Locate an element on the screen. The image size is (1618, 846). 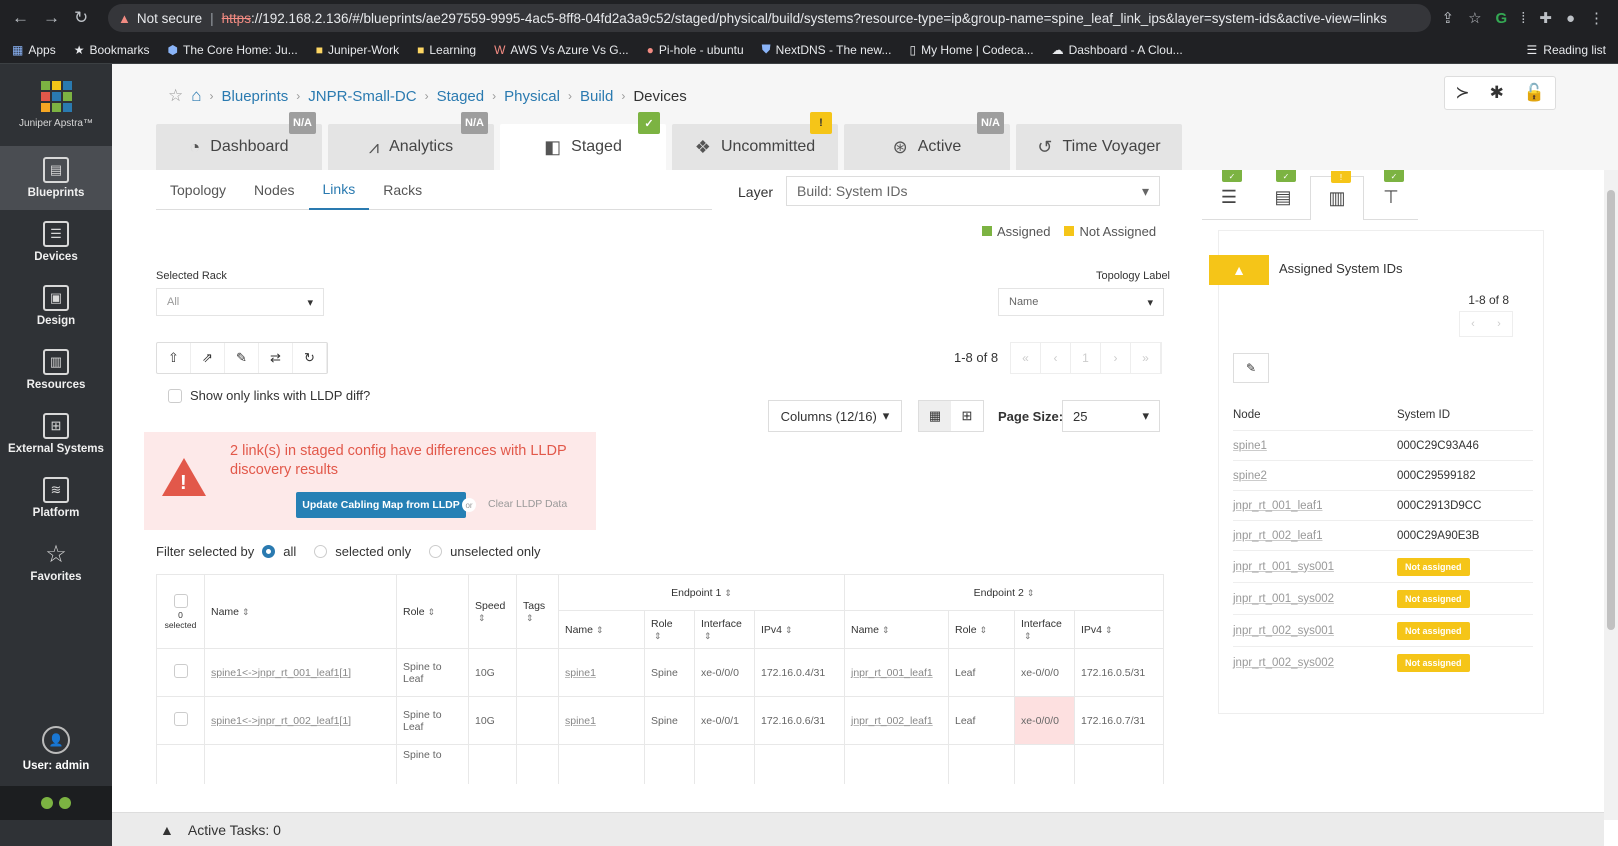
sidebar-item-blueprints: ▤ Blueprints is located at coordinates (56, 178).